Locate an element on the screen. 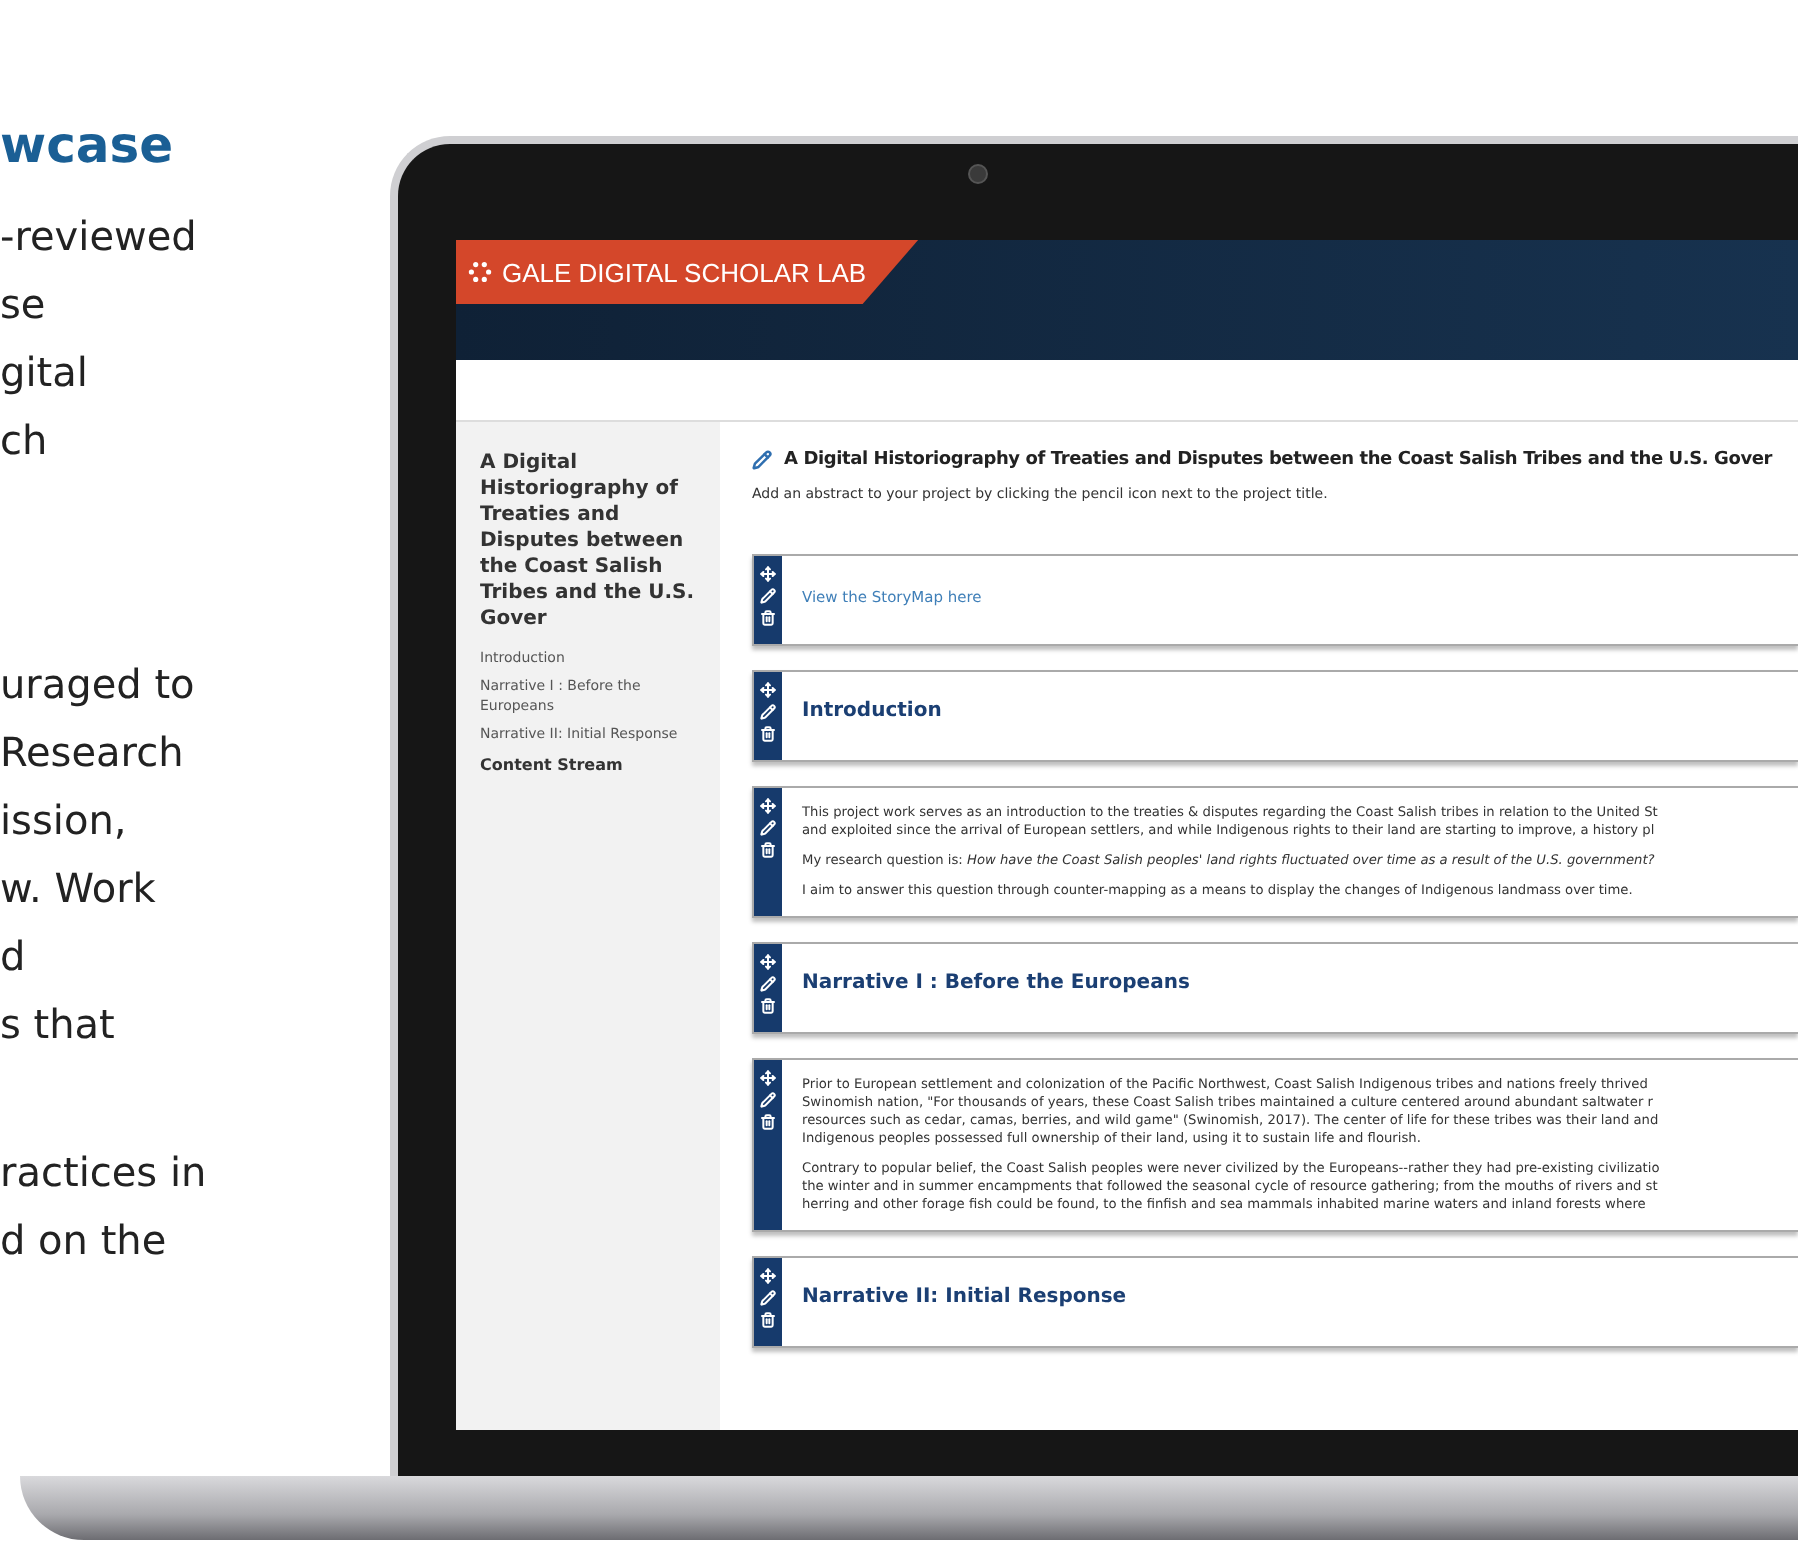  section-heading: Introduction is located at coordinates (872, 711).